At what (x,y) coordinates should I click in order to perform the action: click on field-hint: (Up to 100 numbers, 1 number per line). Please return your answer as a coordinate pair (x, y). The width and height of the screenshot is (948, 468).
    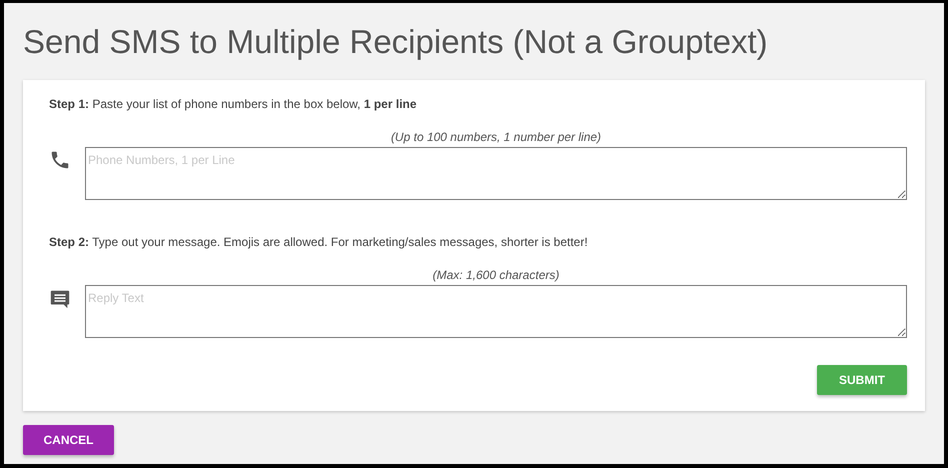
    Looking at the image, I should click on (496, 137).